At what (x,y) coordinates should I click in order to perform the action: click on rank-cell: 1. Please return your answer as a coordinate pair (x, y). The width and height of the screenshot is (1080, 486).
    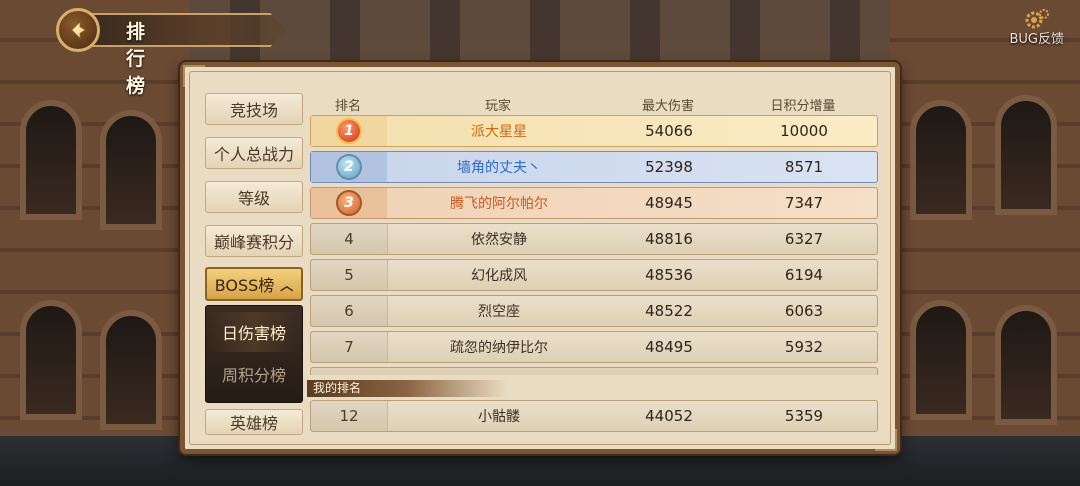
    Looking at the image, I should click on (349, 131).